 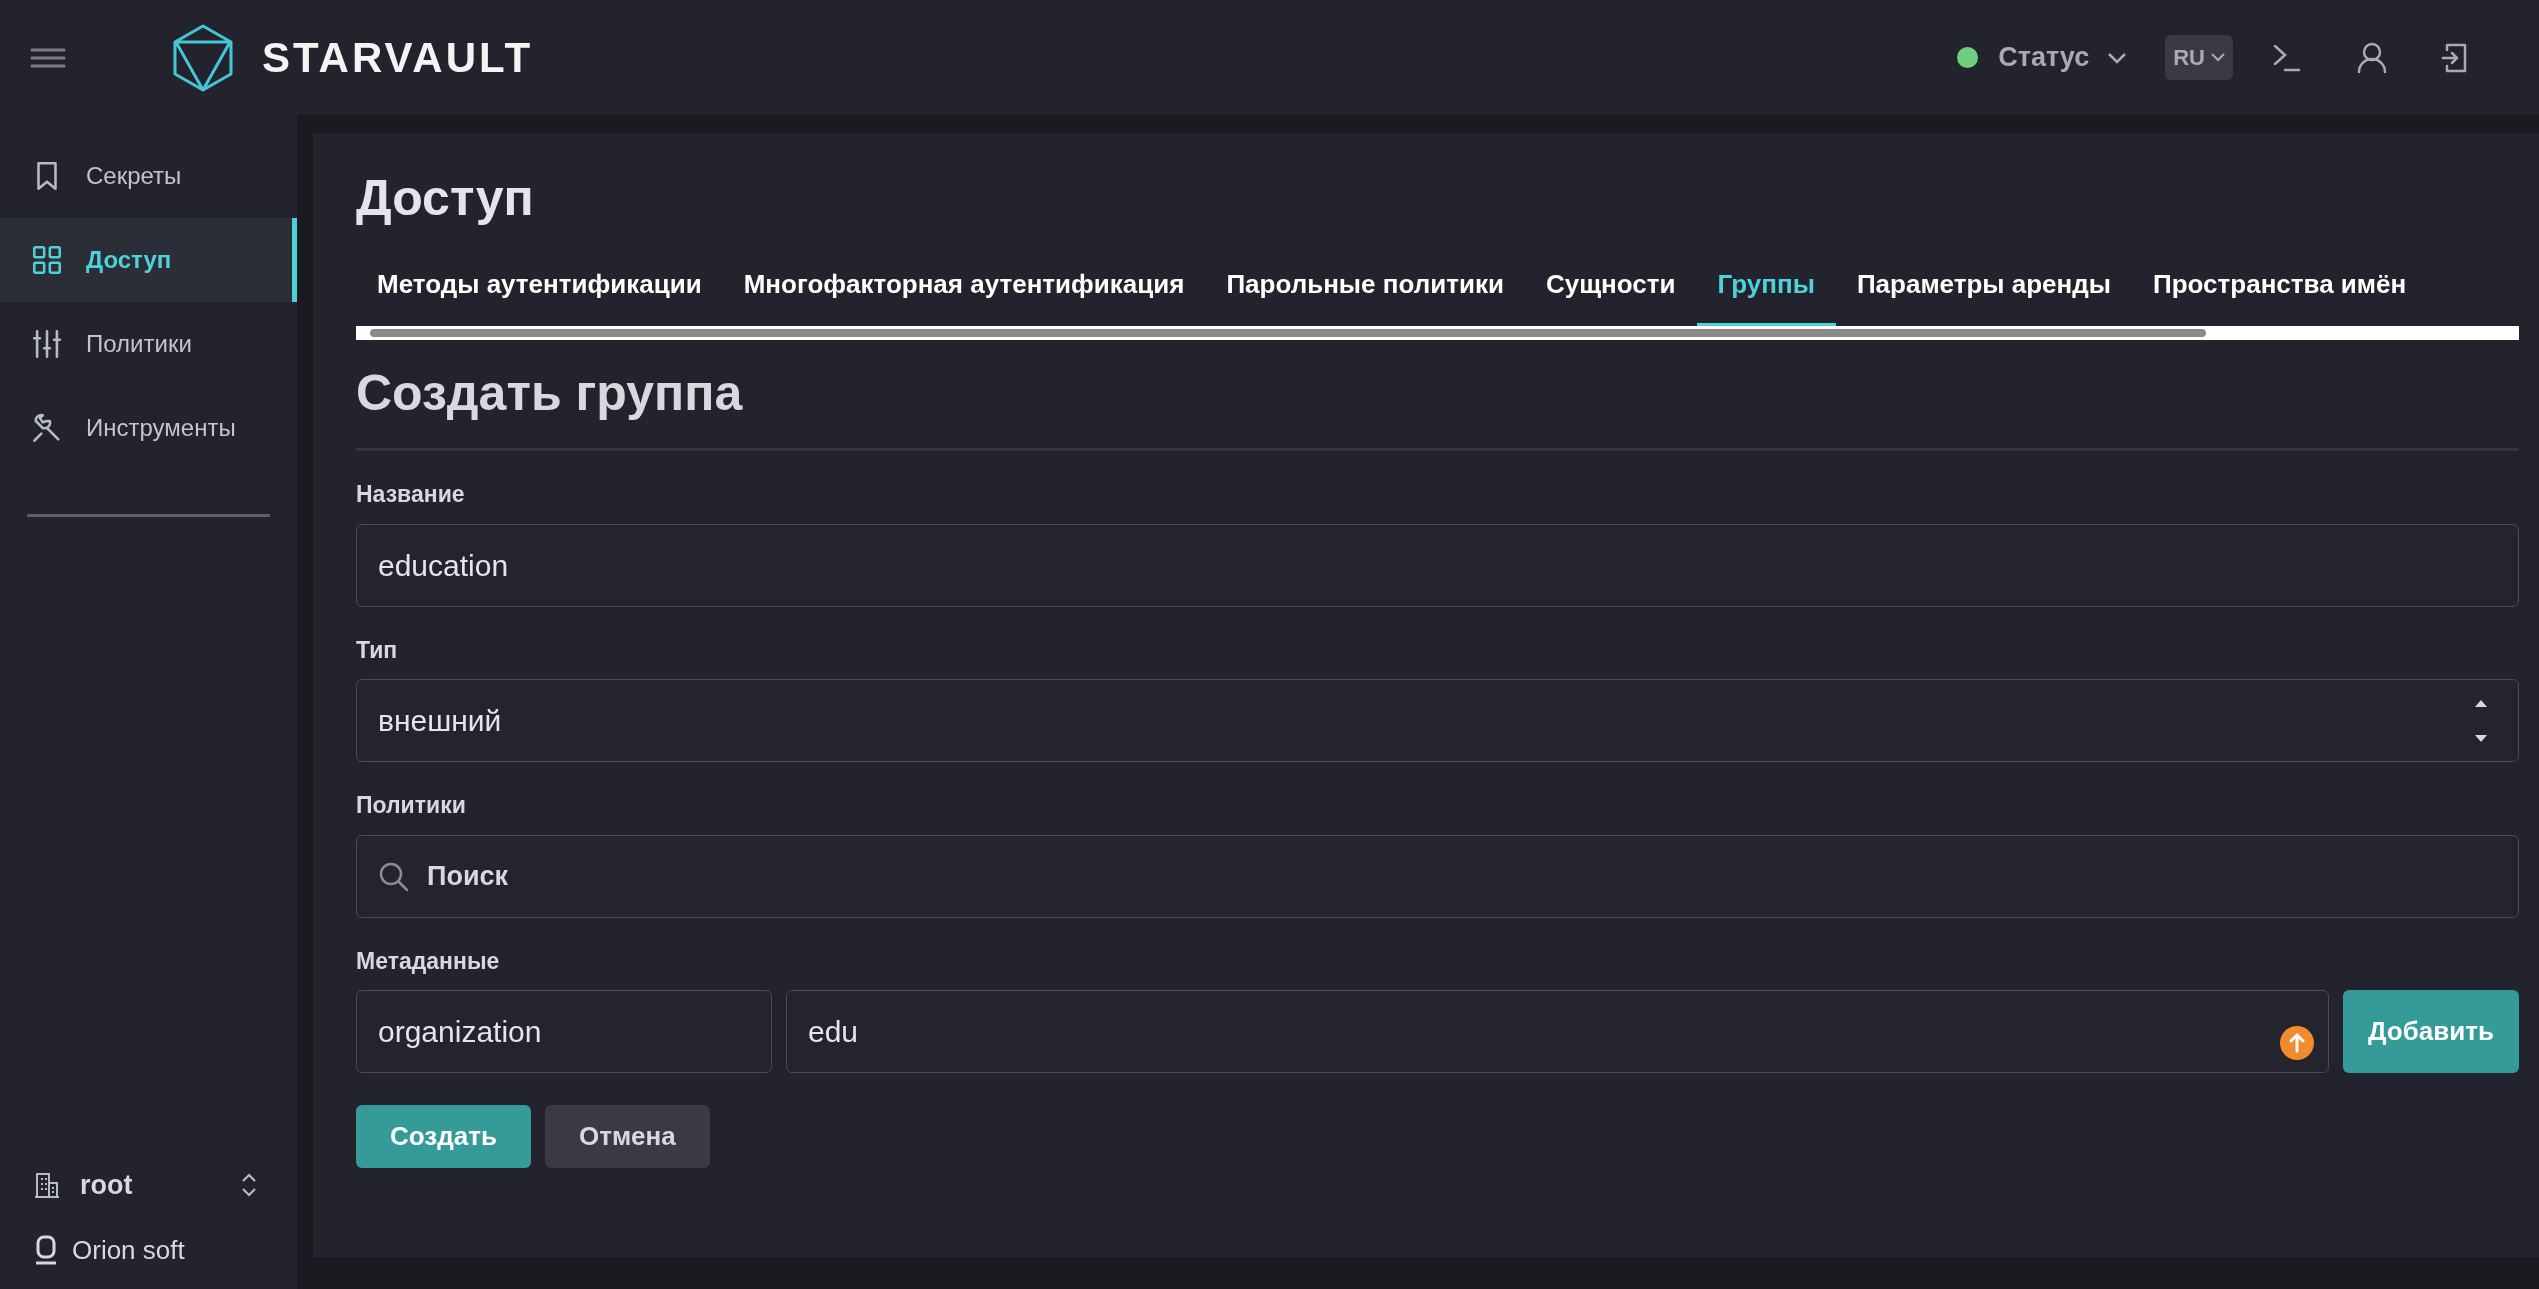 What do you see at coordinates (2063, 57) in the screenshot?
I see `status-dropdown: Статус` at bounding box center [2063, 57].